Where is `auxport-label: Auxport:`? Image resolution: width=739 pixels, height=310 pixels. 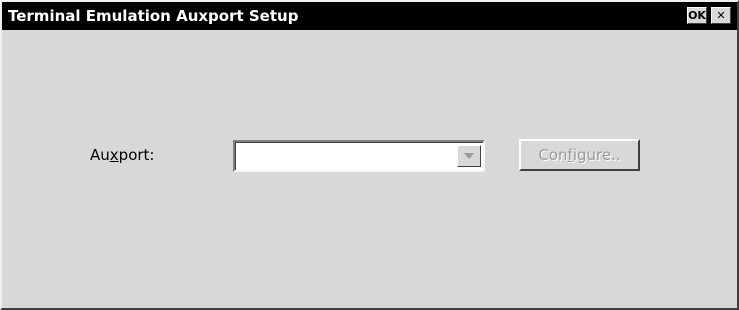
auxport-label: Auxport: is located at coordinates (122, 155).